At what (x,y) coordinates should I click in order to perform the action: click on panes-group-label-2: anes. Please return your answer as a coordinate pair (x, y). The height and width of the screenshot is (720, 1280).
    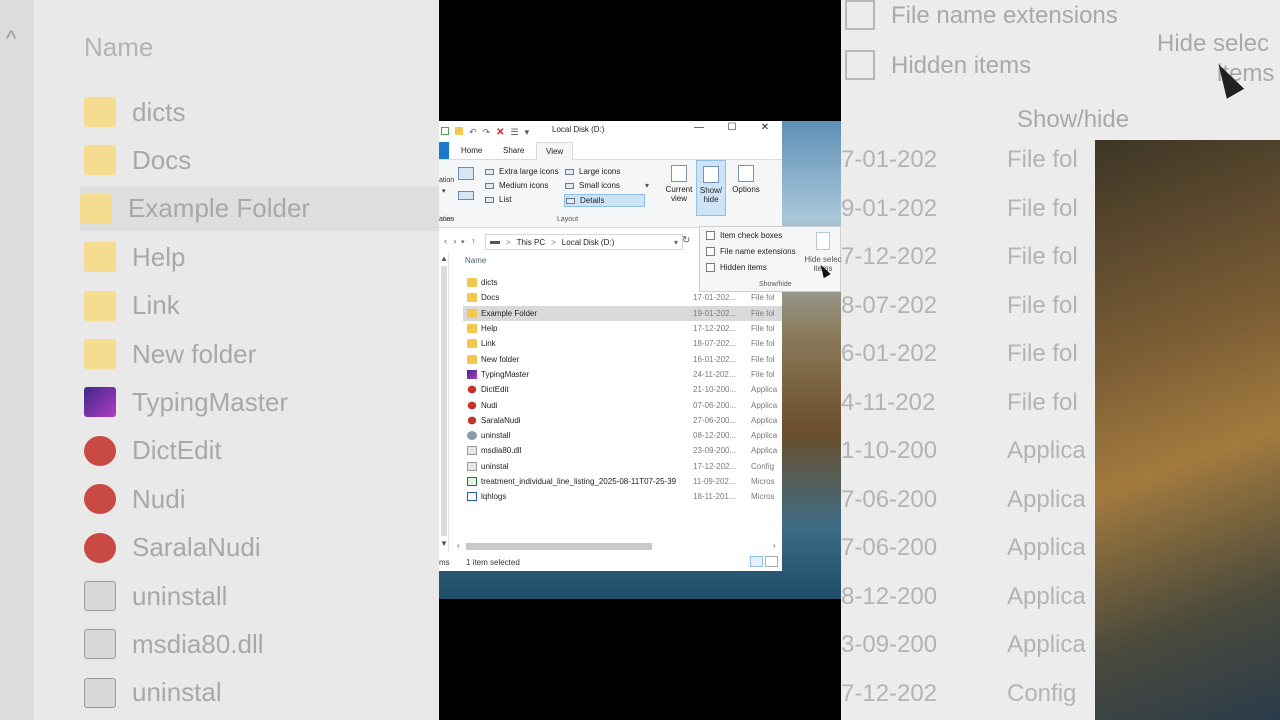
    Looking at the image, I should click on (447, 219).